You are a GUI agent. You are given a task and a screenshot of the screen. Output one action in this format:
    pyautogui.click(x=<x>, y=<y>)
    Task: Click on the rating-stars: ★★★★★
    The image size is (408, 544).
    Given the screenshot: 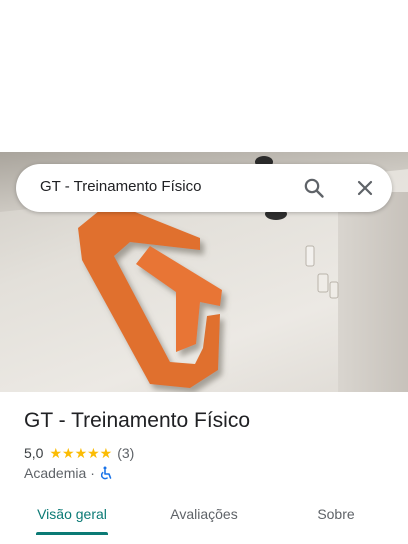 What is the action you would take?
    pyautogui.click(x=81, y=452)
    